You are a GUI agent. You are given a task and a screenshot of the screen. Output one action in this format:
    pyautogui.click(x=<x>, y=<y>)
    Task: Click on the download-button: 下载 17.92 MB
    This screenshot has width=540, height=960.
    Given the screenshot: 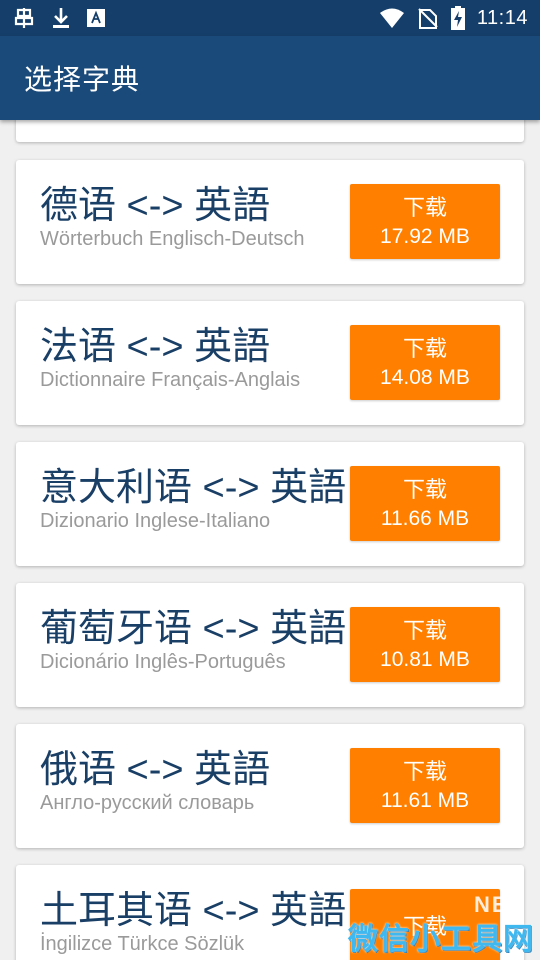 What is the action you would take?
    pyautogui.click(x=425, y=221)
    